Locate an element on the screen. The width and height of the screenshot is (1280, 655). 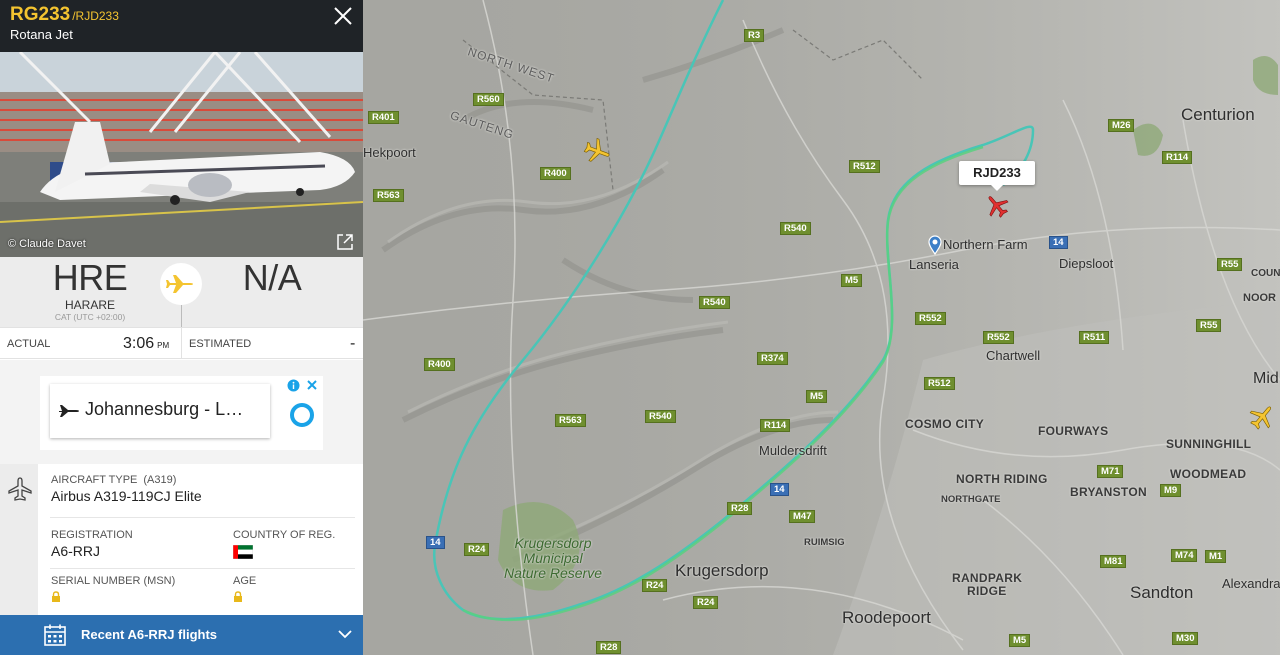
aircraft-info-sidebar is located at coordinates (19, 539).